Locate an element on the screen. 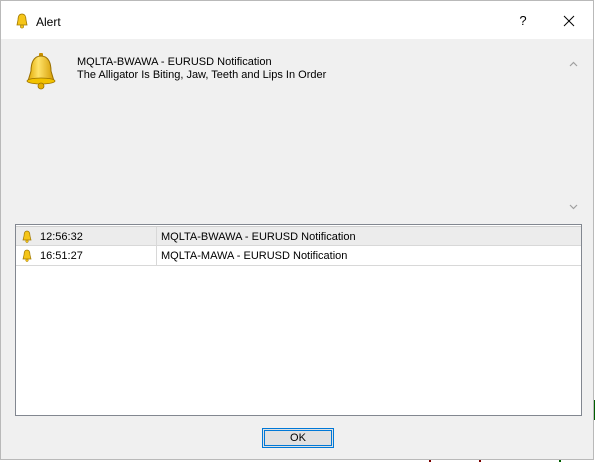 This screenshot has width=596, height=462. close-button is located at coordinates (569, 21).